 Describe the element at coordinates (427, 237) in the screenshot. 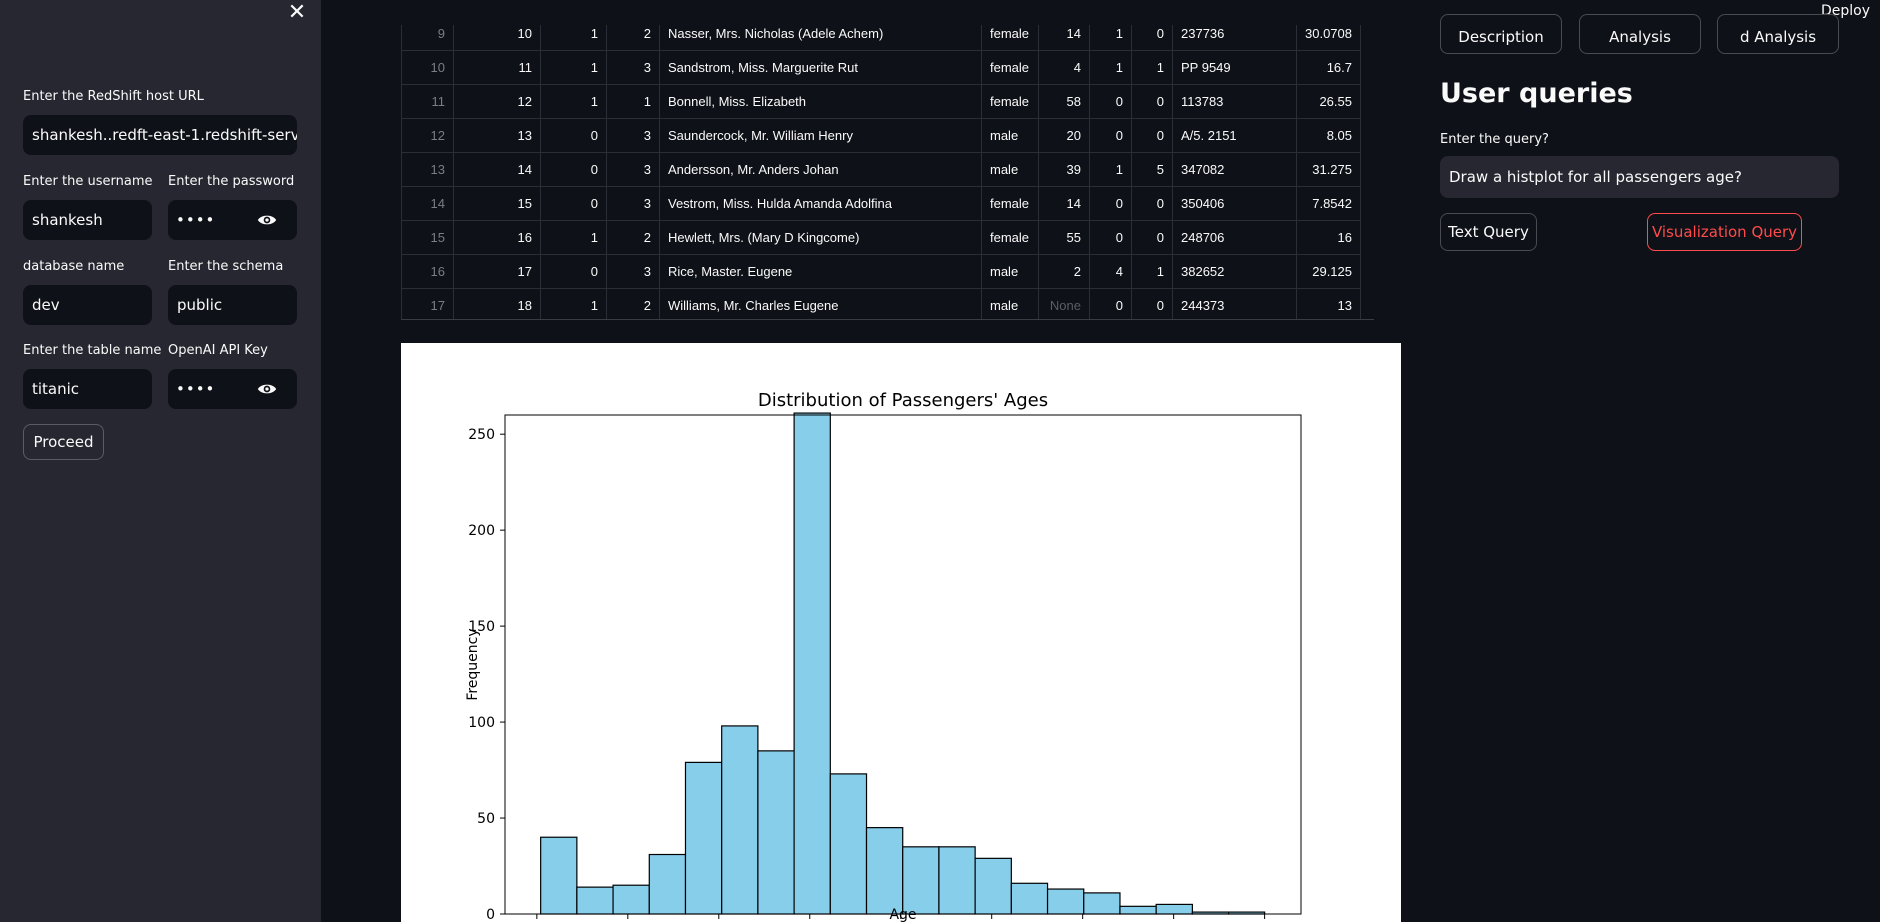

I see `row-index: 15` at that location.